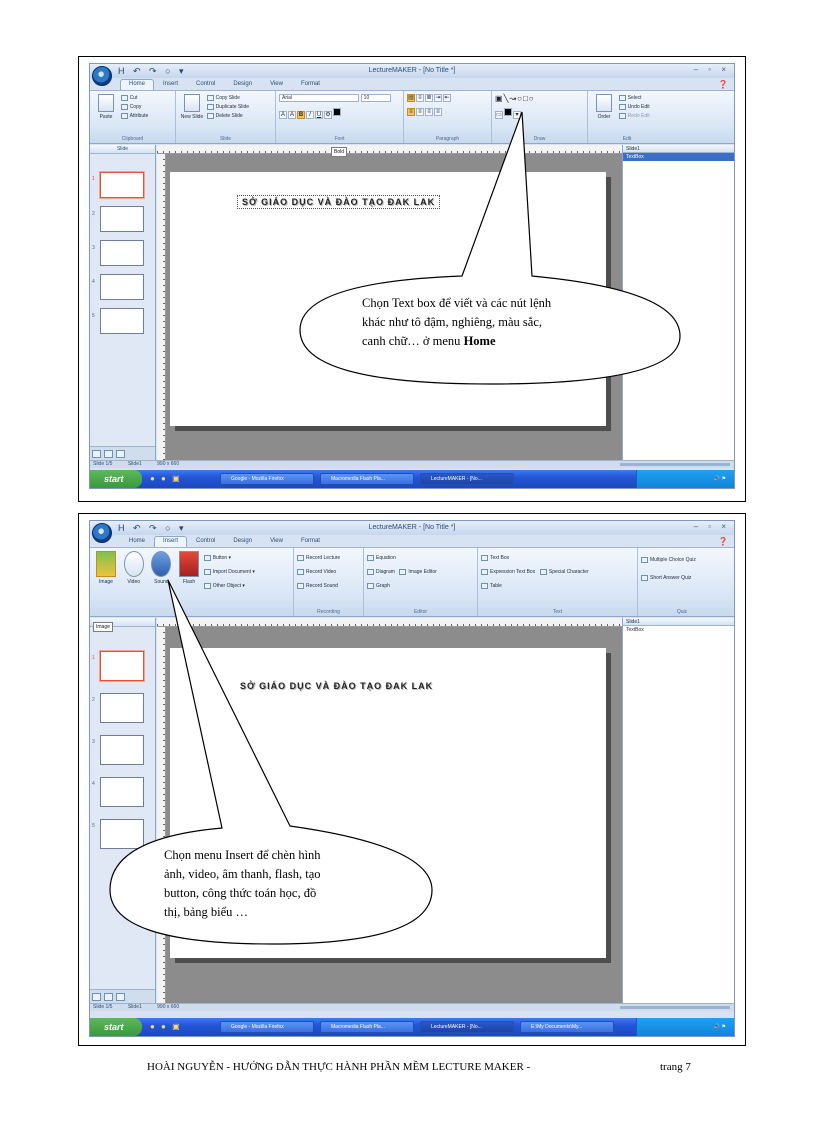  What do you see at coordinates (168, 1007) in the screenshot?
I see `status-size: 990 x 660` at bounding box center [168, 1007].